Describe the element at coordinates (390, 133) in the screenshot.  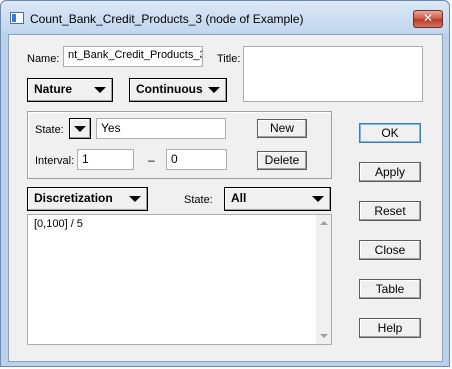
I see `ok-button: OK` at that location.